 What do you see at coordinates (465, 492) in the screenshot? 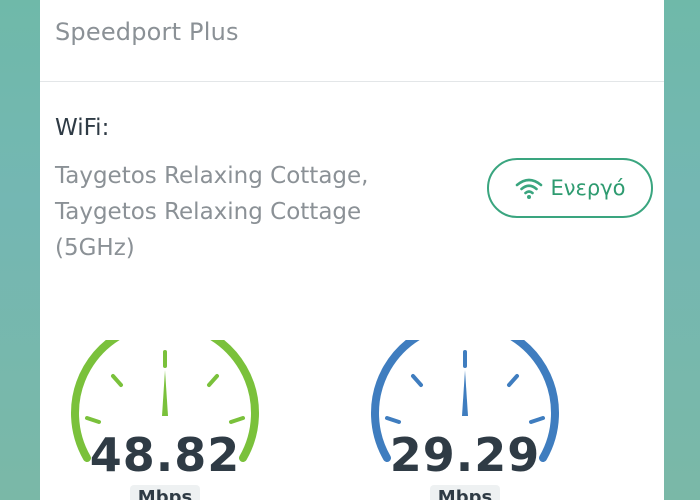
I see `upload-speed-unit: Mbps` at bounding box center [465, 492].